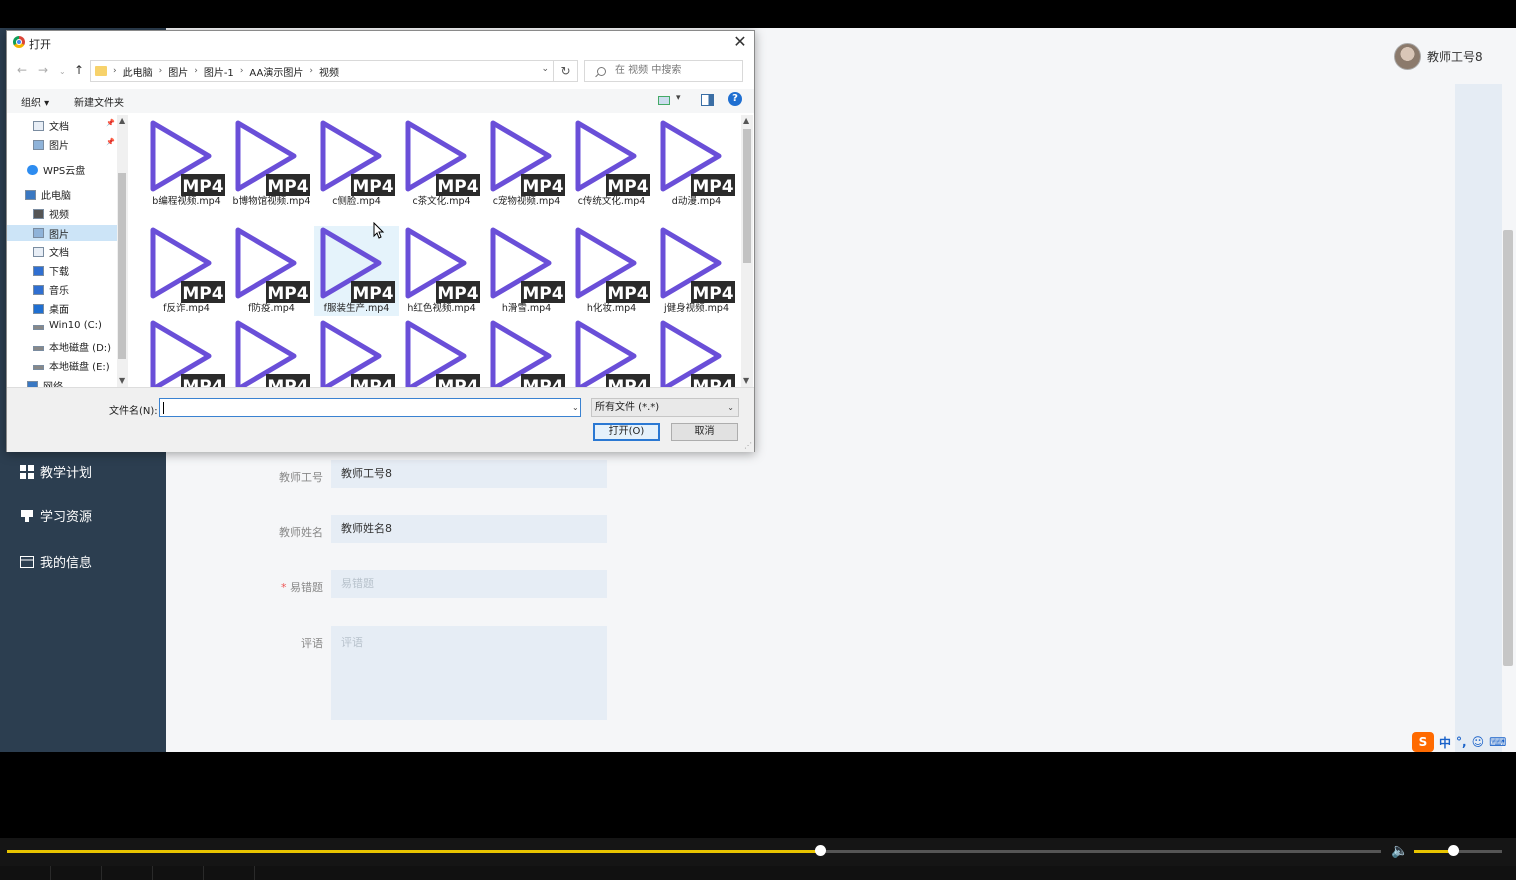  What do you see at coordinates (566, 71) in the screenshot?
I see `refresh-icon: ↻` at bounding box center [566, 71].